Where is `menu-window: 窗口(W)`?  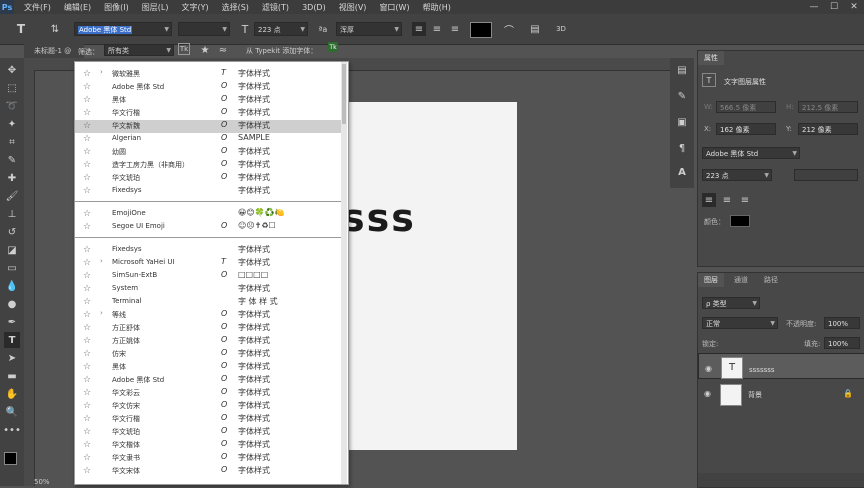
menu-window: 窗口(W) is located at coordinates (394, 7).